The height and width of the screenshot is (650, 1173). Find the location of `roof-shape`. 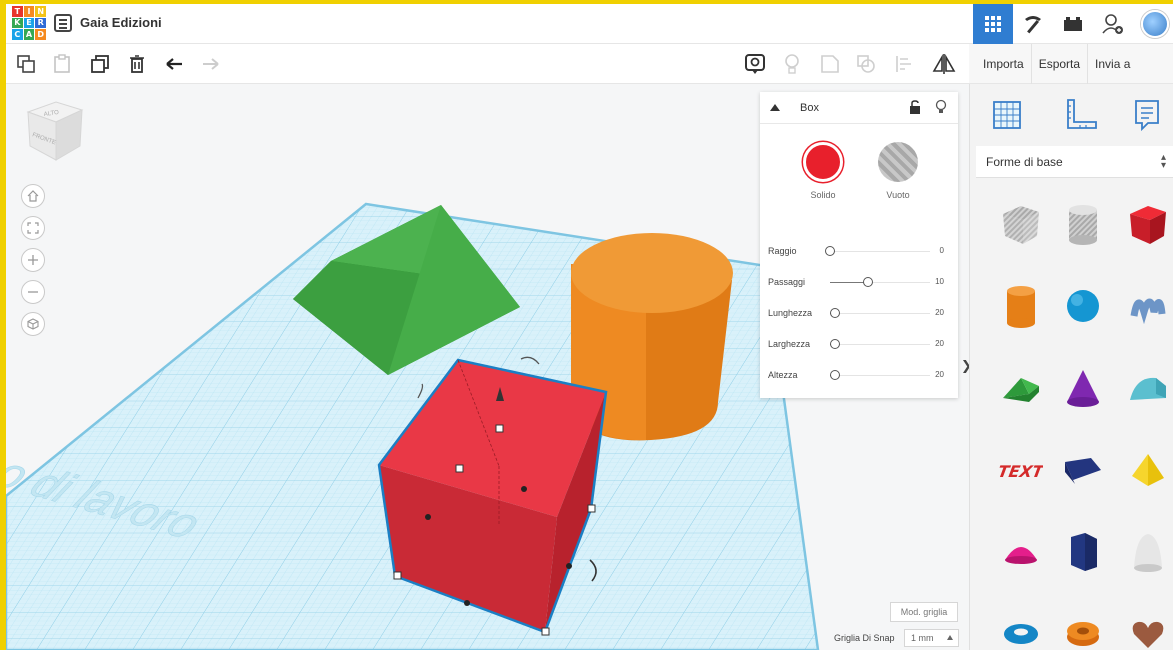

roof-shape is located at coordinates (1021, 388).